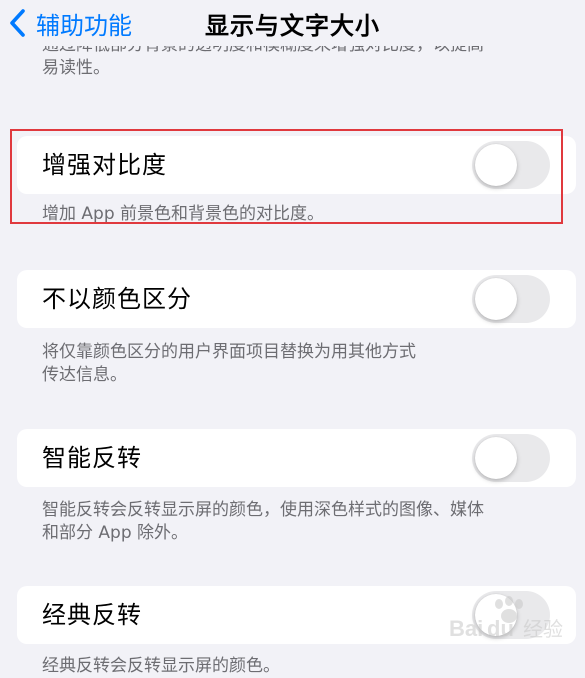  Describe the element at coordinates (92, 615) in the screenshot. I see `setting-label: 经典反转` at that location.